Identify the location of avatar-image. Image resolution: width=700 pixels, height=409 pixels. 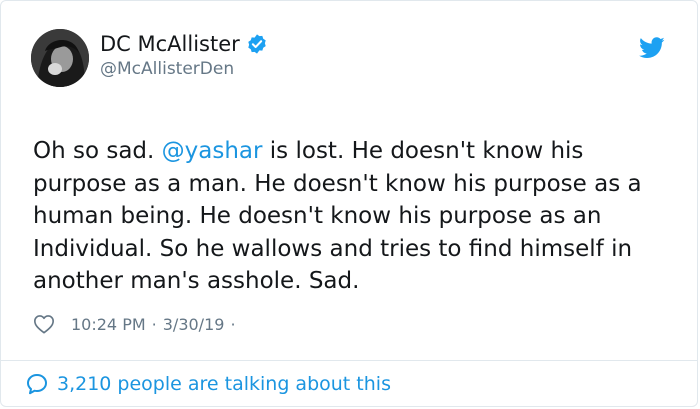
(60, 58).